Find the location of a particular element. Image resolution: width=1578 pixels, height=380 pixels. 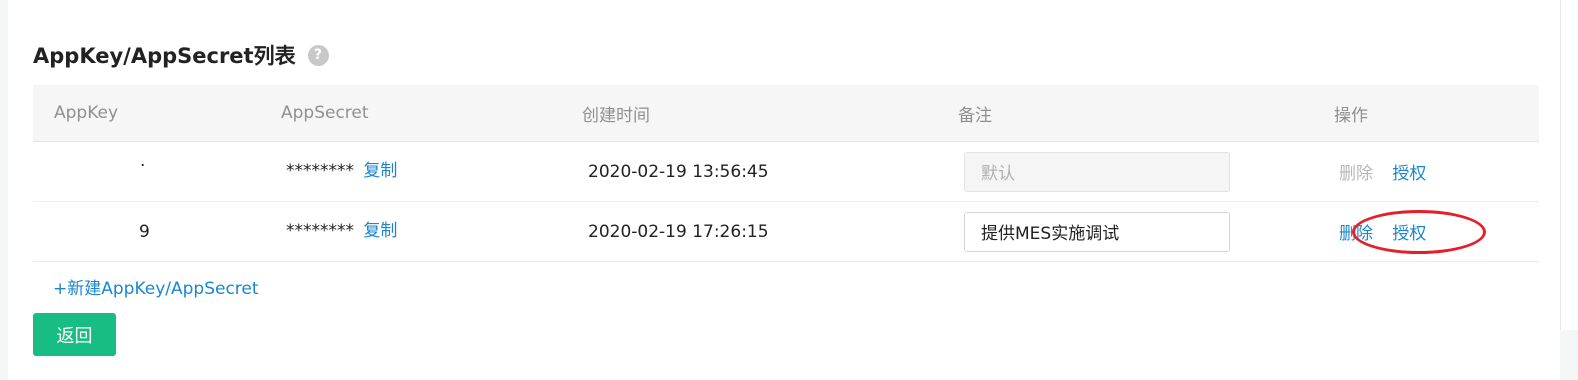

table-header-row: AppKey AppSecret 创建时间 备注 操作 is located at coordinates (786, 113).